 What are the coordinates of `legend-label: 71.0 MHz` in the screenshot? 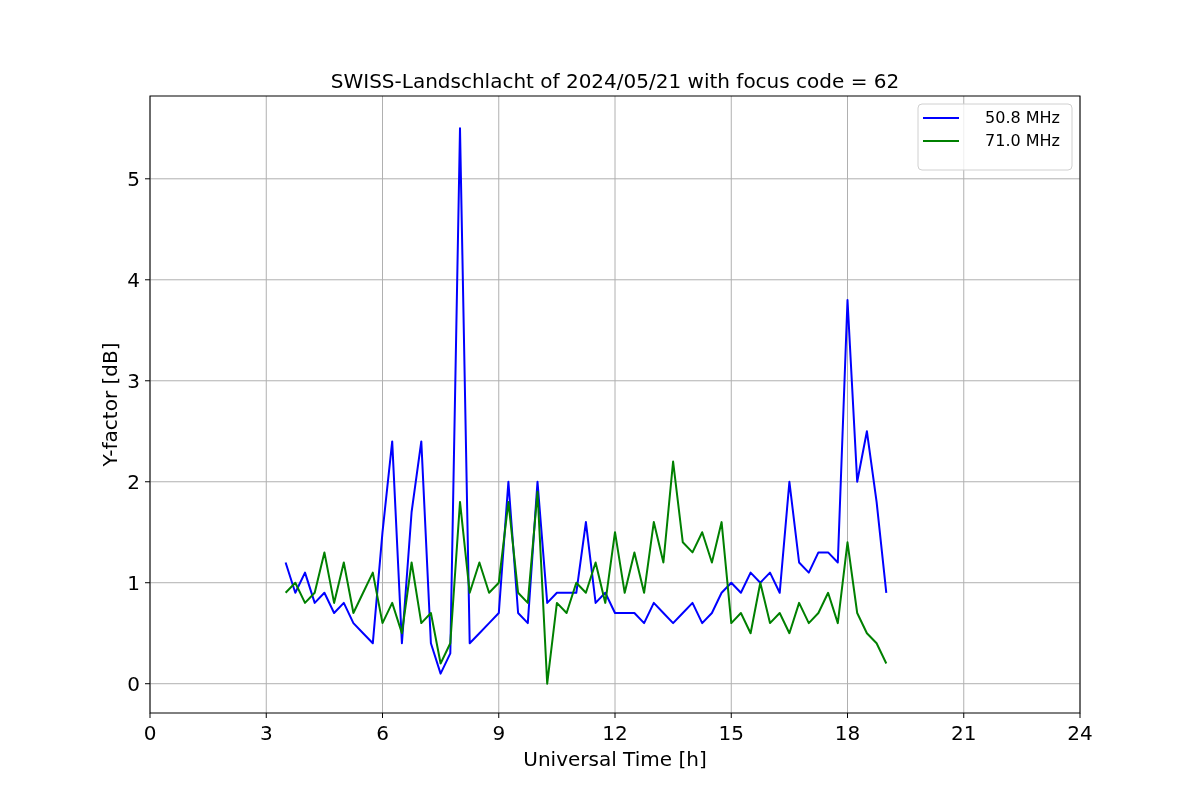 It's located at (1022, 140).